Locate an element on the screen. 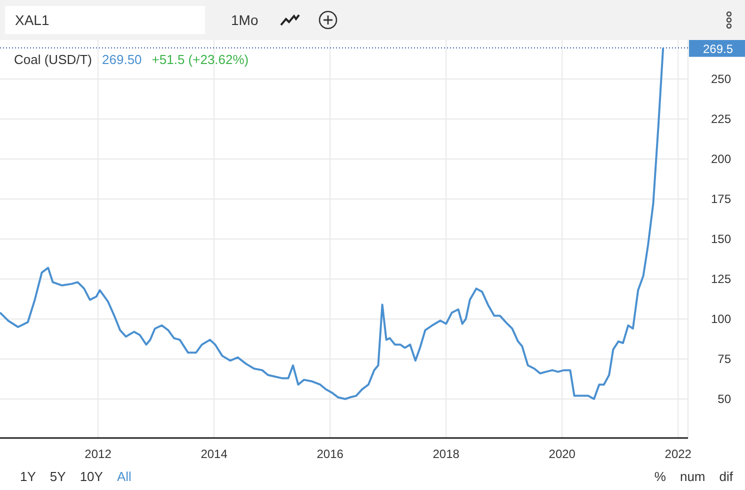  range-button: 1Y is located at coordinates (28, 476).